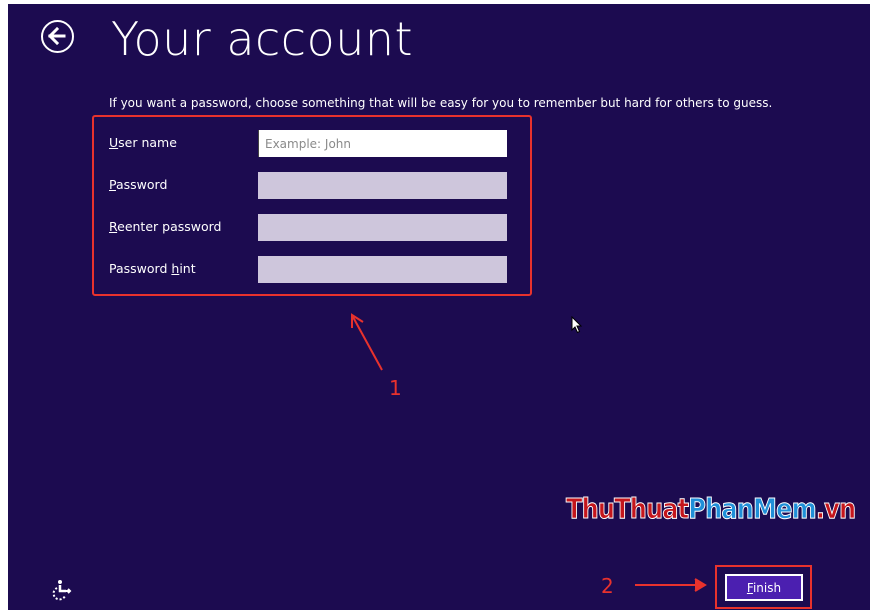 The width and height of the screenshot is (870, 613). I want to click on ease-of-access-icon, so click(63, 590).